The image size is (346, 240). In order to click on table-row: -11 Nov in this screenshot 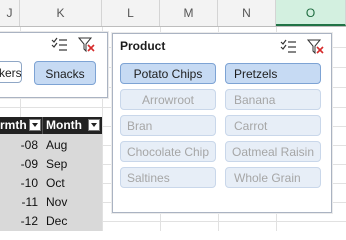, I will do `click(51, 202)`.